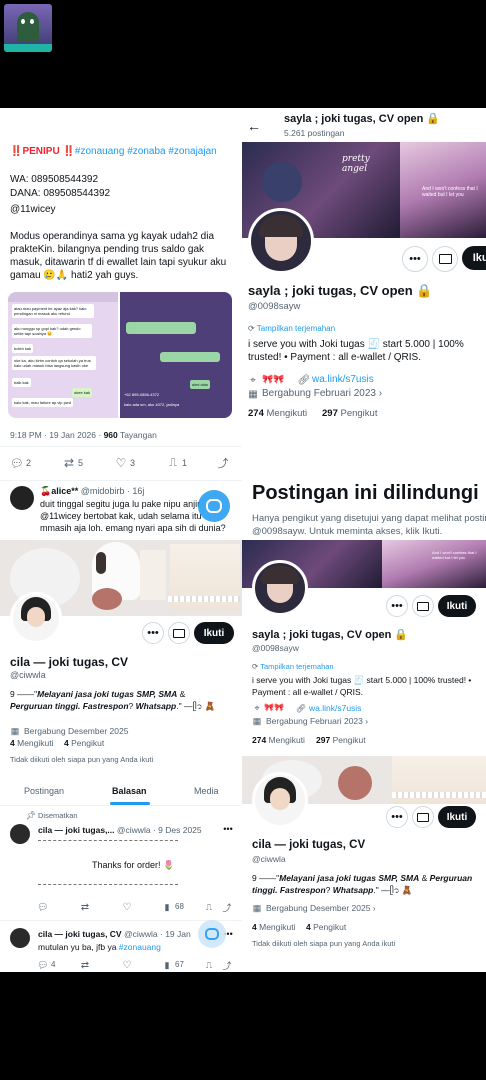  Describe the element at coordinates (36, 618) in the screenshot. I see `cila-avatar` at that location.